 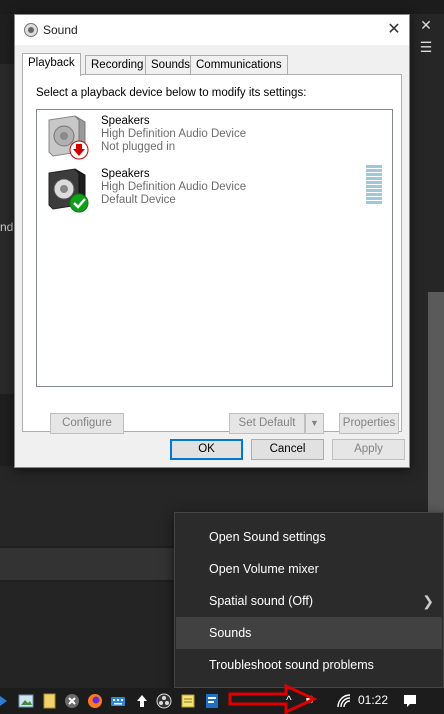 What do you see at coordinates (239, 65) in the screenshot?
I see `tab-communications: Communications` at bounding box center [239, 65].